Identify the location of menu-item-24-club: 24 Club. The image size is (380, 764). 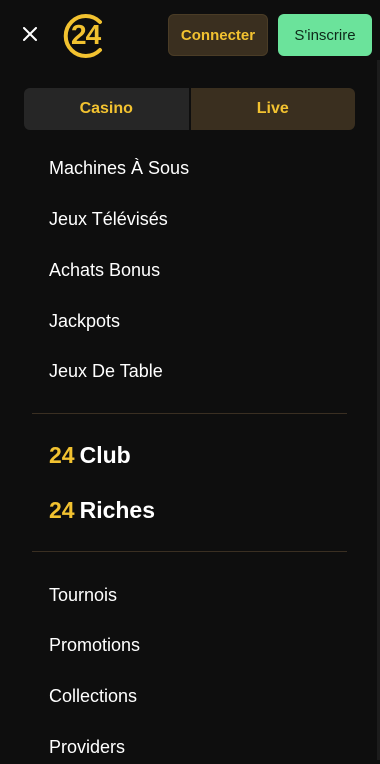
(90, 455).